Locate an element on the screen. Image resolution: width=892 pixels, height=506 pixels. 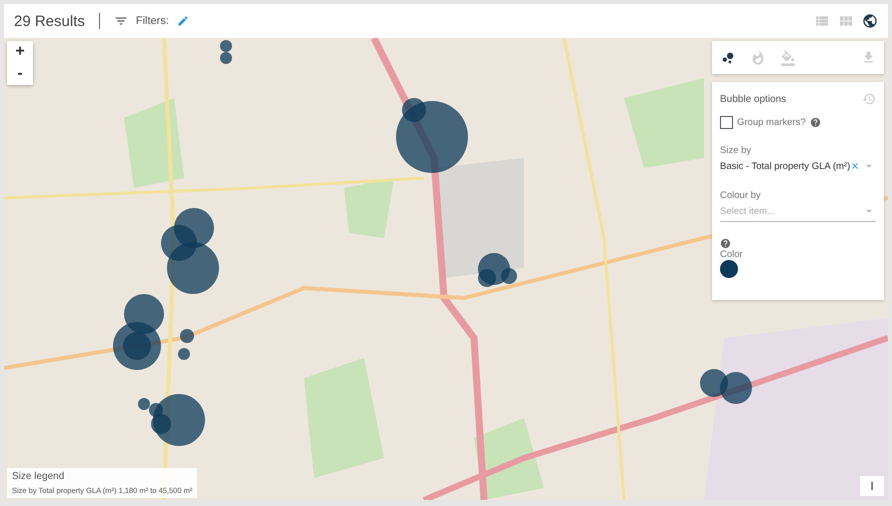
edit-icon is located at coordinates (182, 21).